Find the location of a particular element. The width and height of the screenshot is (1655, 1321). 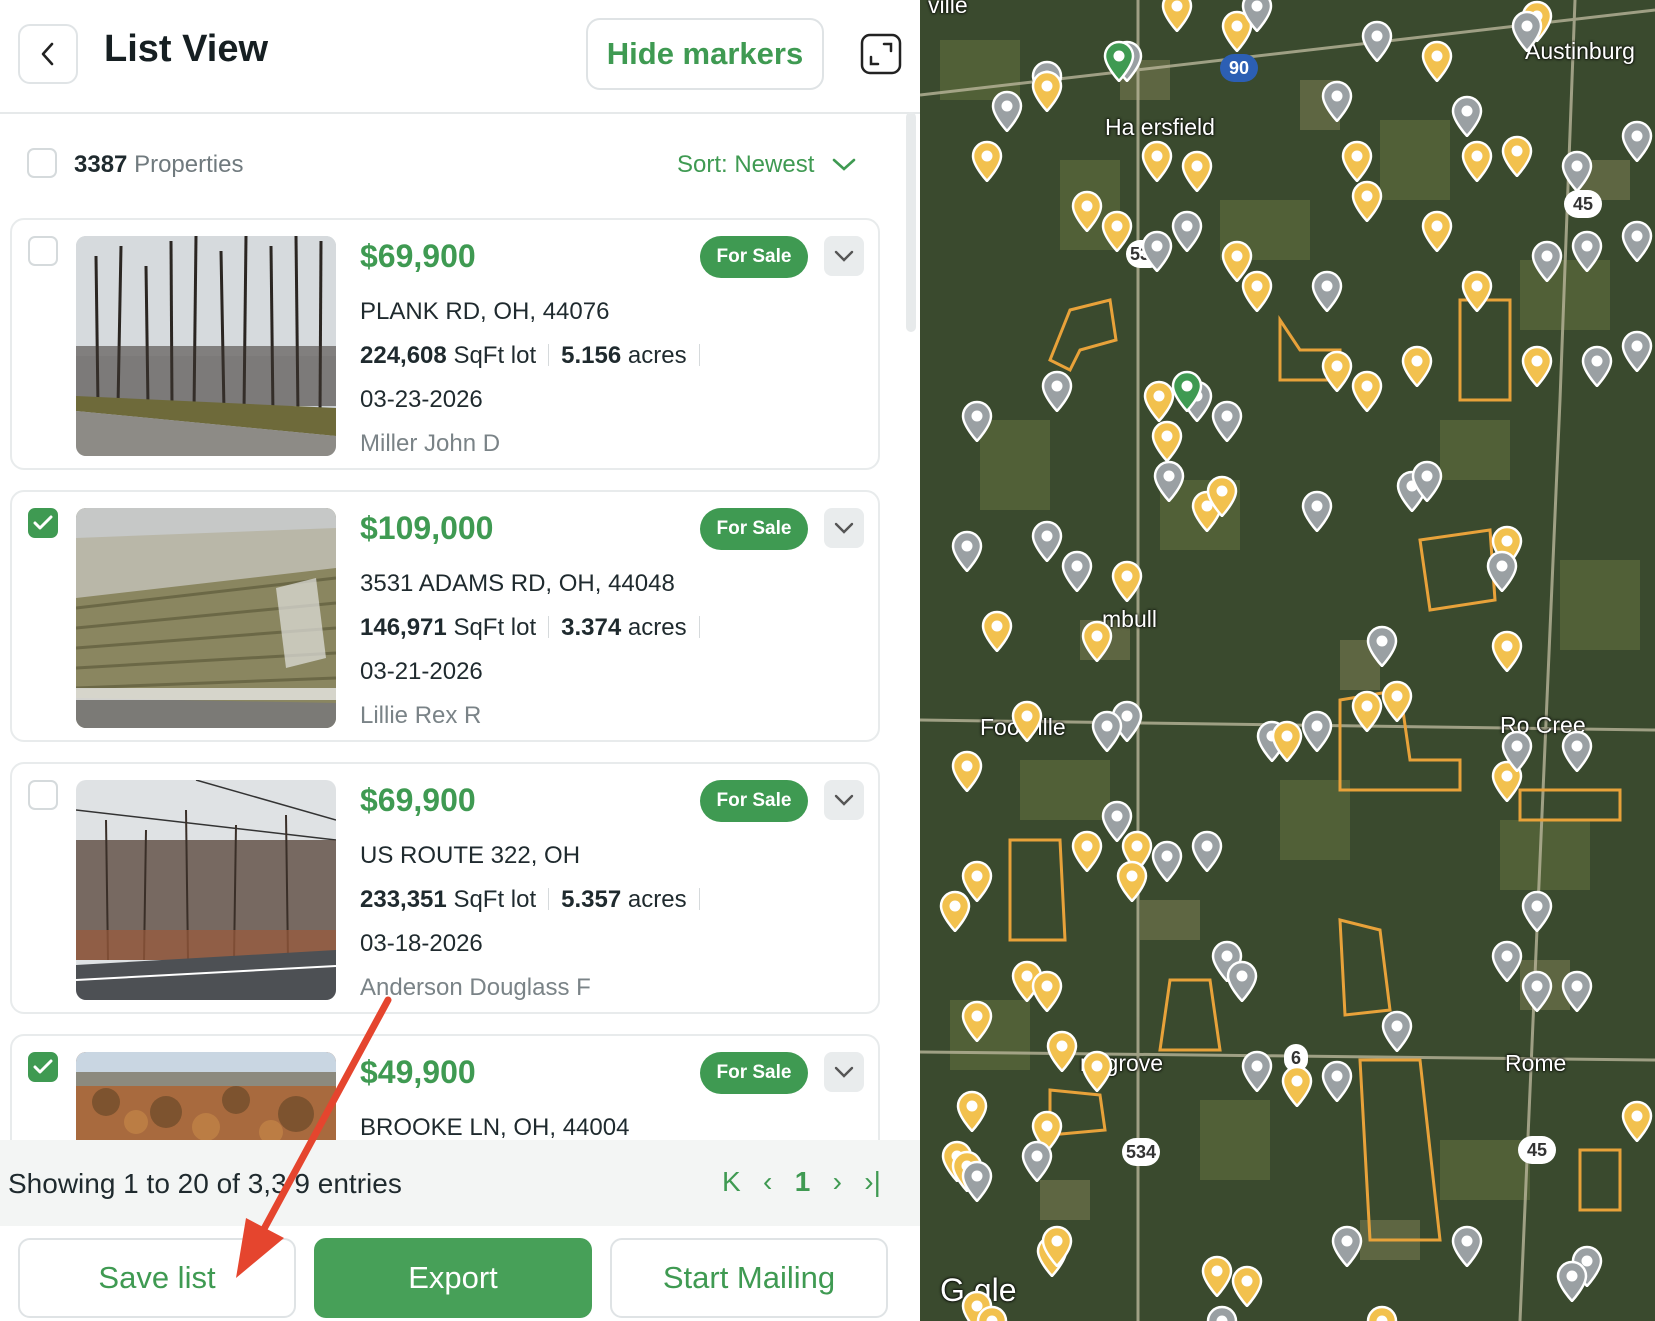

hide-markers-button: Hide markers is located at coordinates (705, 54).